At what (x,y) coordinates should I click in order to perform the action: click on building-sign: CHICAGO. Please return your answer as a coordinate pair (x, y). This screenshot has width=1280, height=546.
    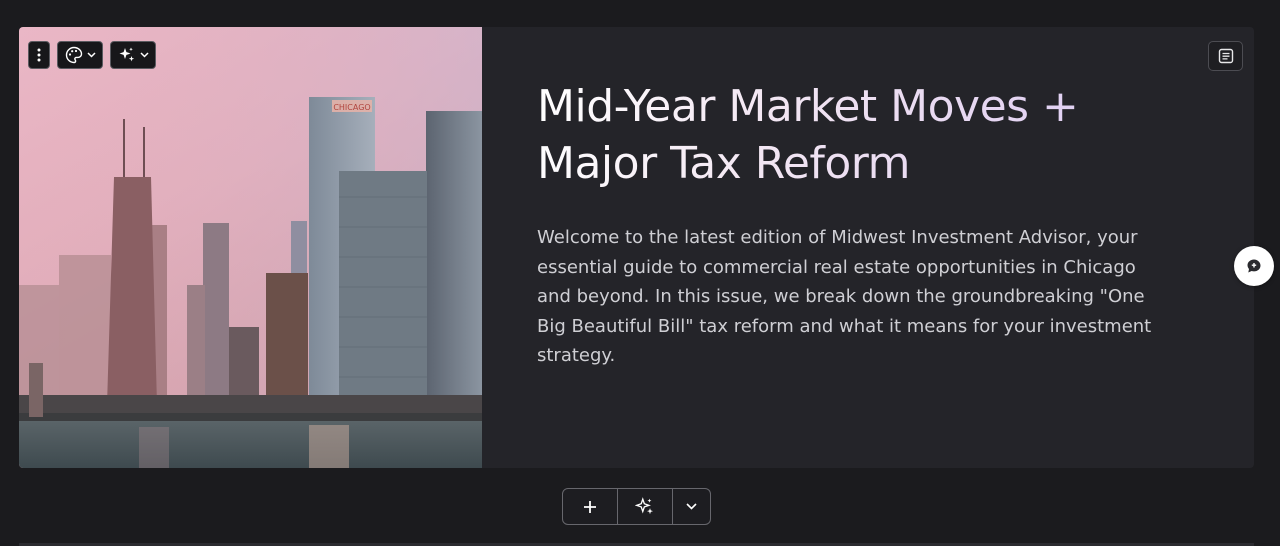
    Looking at the image, I should click on (351, 107).